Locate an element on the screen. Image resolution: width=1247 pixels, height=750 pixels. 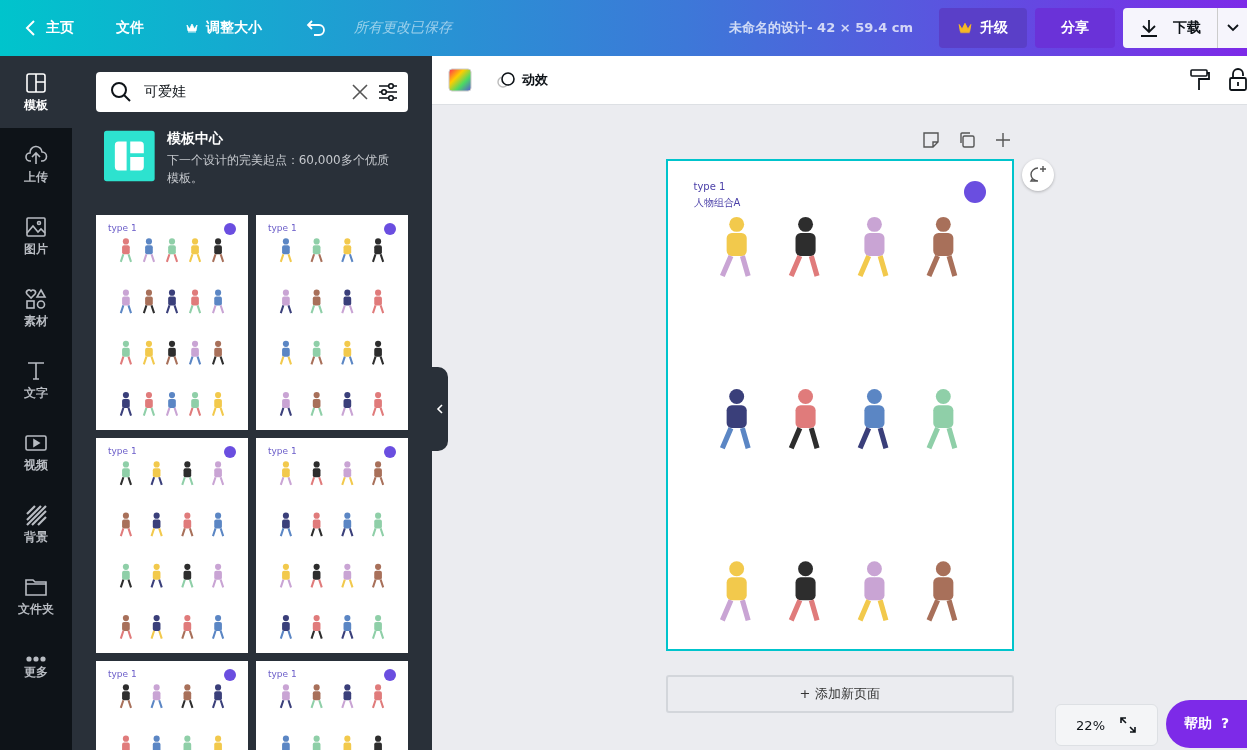
download-icon is located at coordinates (1149, 28).